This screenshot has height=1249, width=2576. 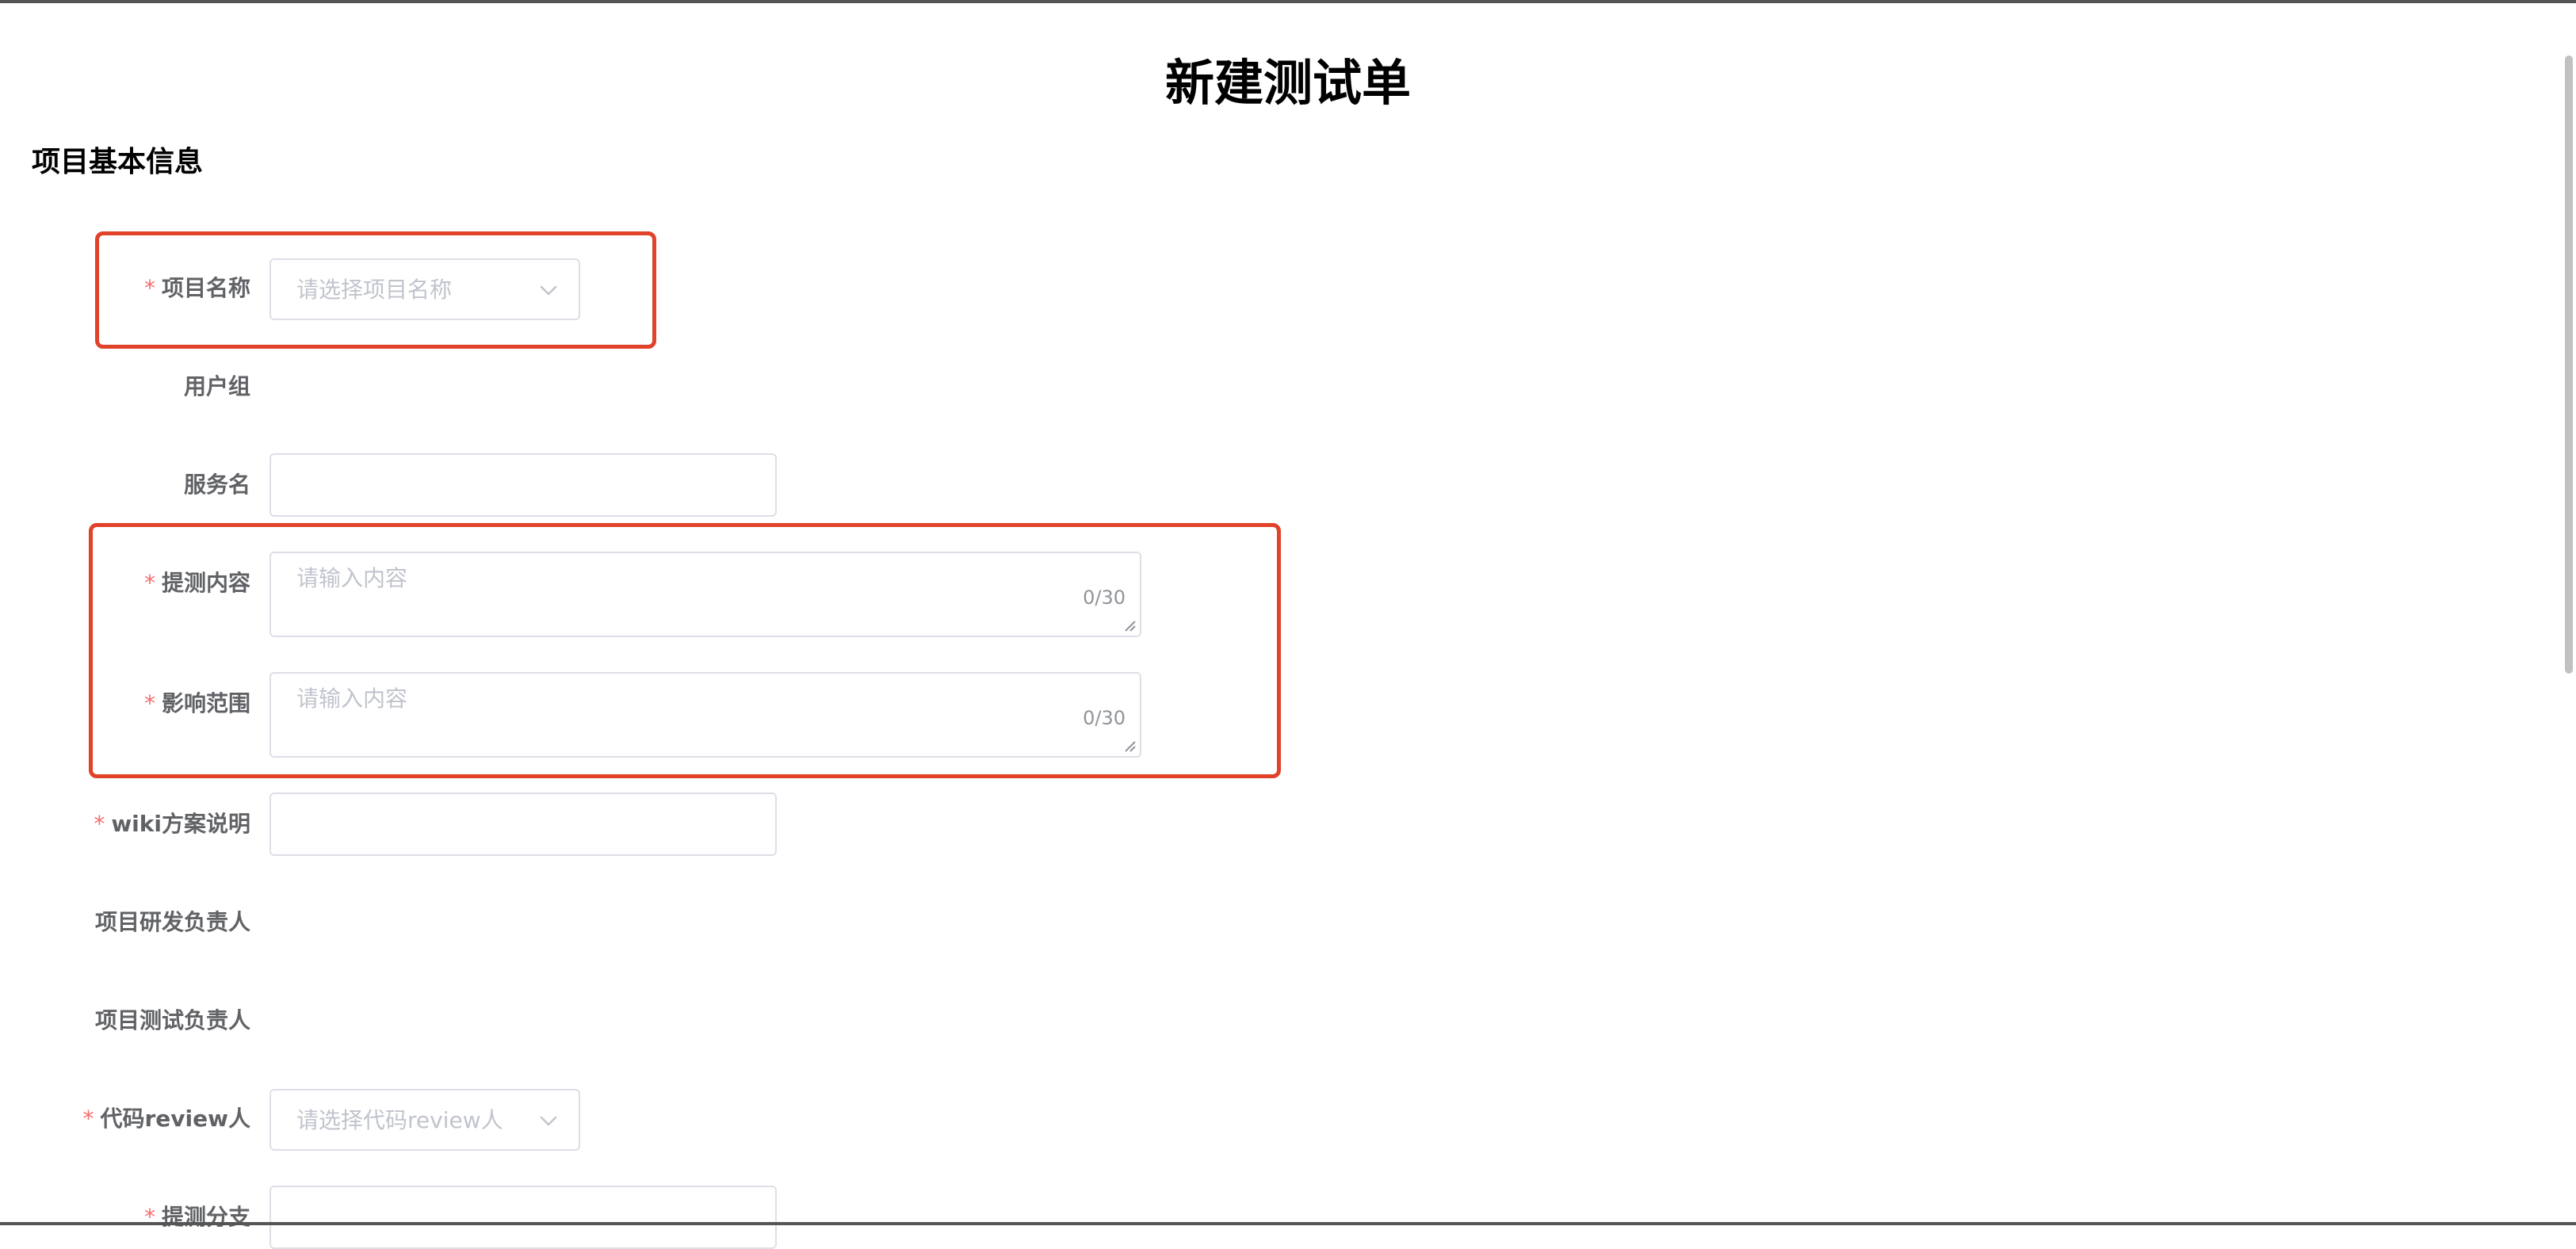 What do you see at coordinates (1288, 1) in the screenshot?
I see `window-top-border` at bounding box center [1288, 1].